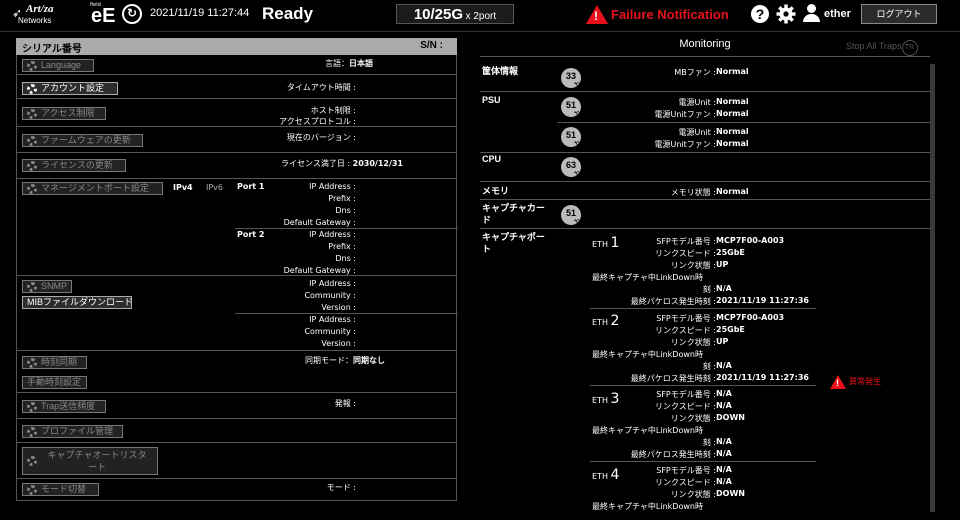 The height and width of the screenshot is (520, 960). Describe the element at coordinates (288, 13) in the screenshot. I see `status-text: Ready` at that location.